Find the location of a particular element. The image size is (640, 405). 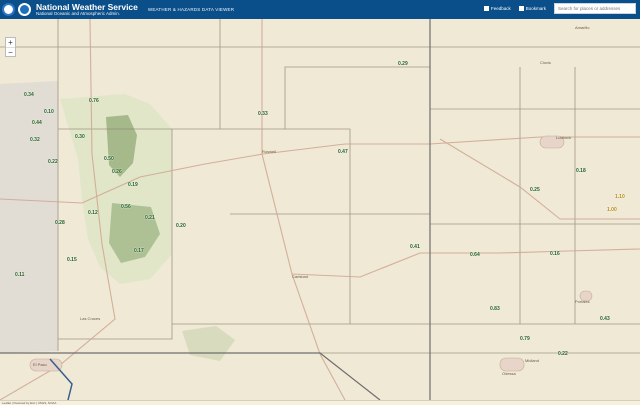

city-area-midland-odessa is located at coordinates (512, 364).